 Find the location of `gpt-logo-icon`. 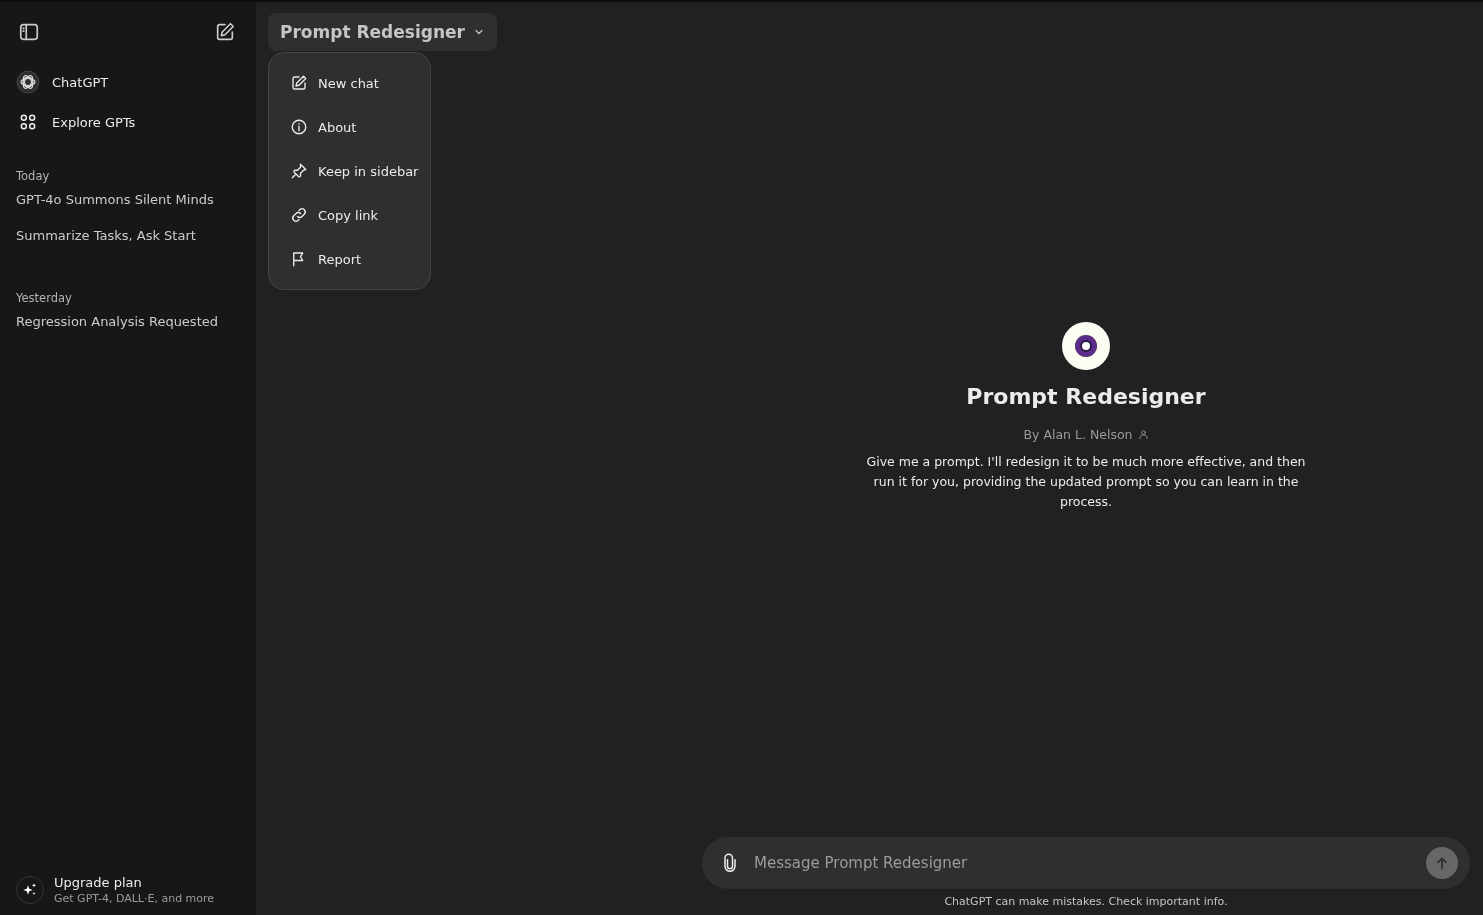

gpt-logo-icon is located at coordinates (1086, 346).